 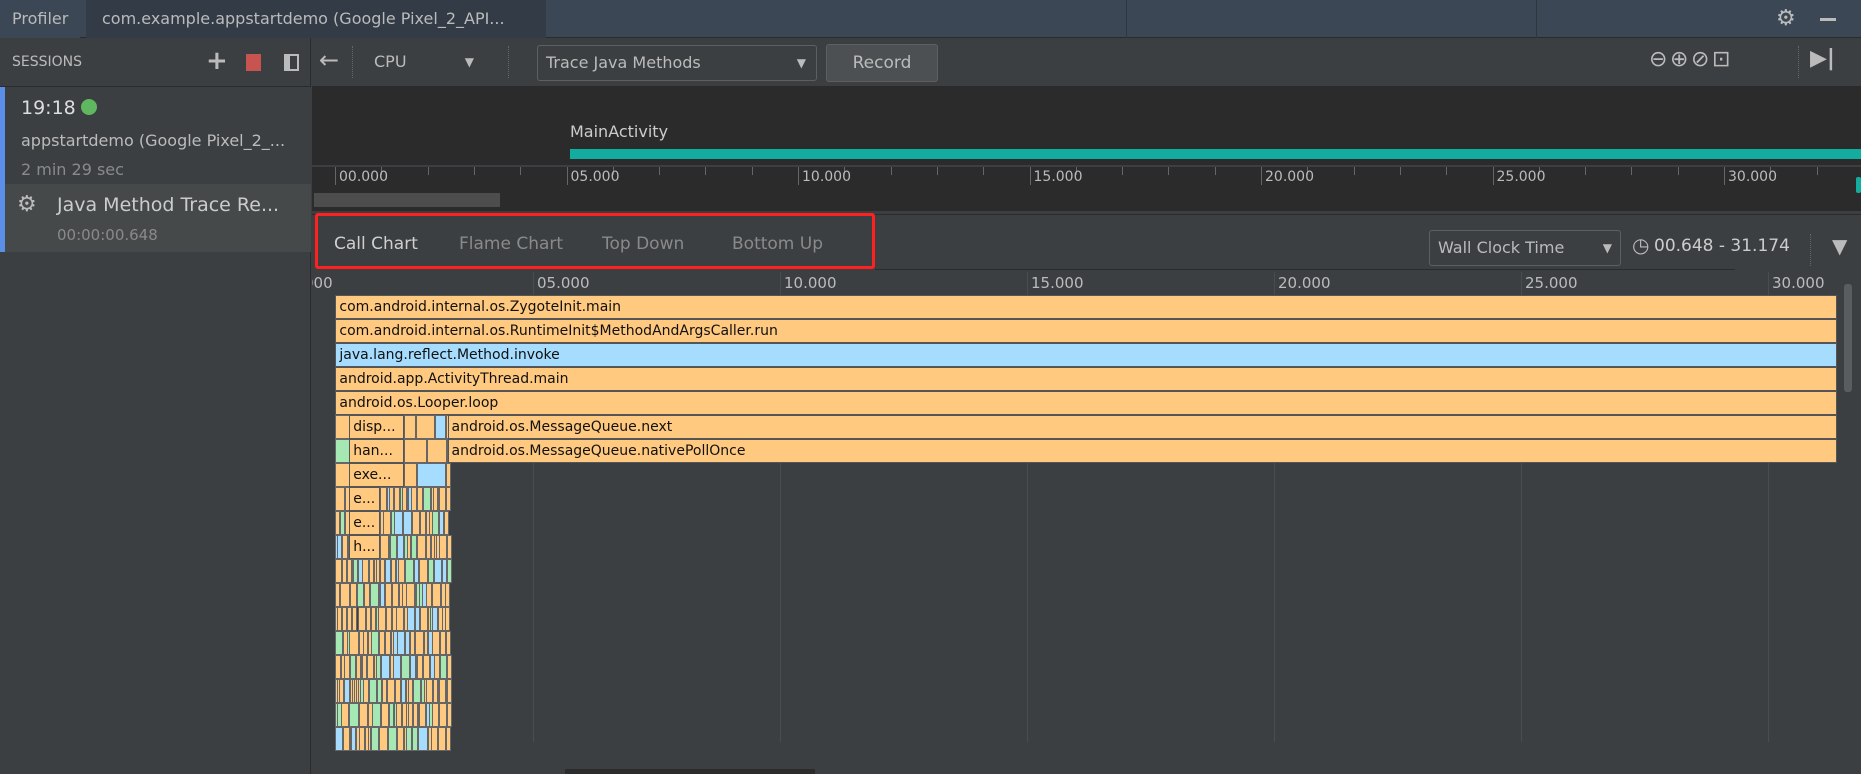 I want to click on panel-icon, so click(x=291, y=62).